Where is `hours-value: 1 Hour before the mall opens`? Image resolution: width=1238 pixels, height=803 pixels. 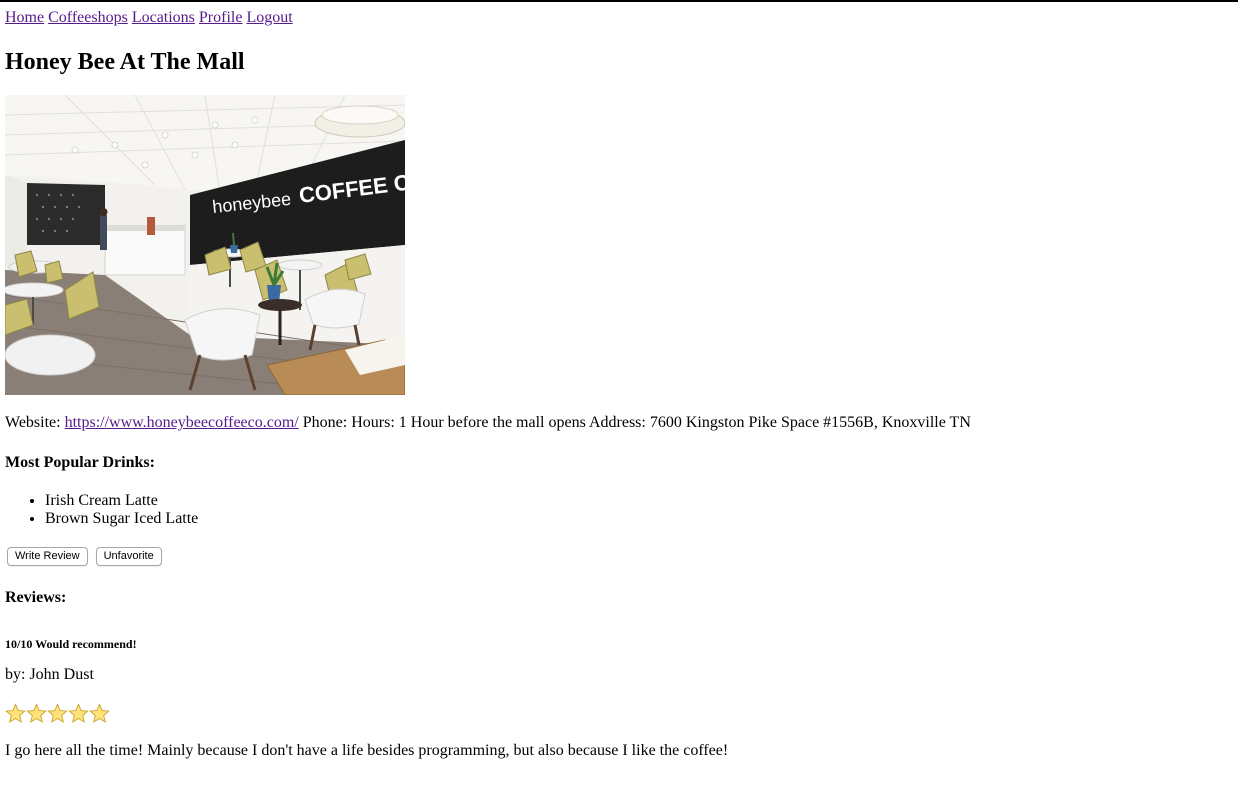 hours-value: 1 Hour before the mall opens is located at coordinates (492, 422).